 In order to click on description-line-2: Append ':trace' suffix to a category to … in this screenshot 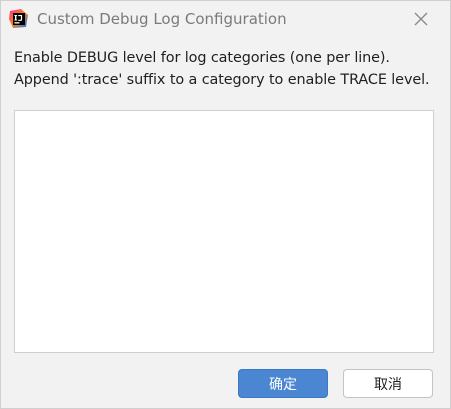, I will do `click(222, 80)`.